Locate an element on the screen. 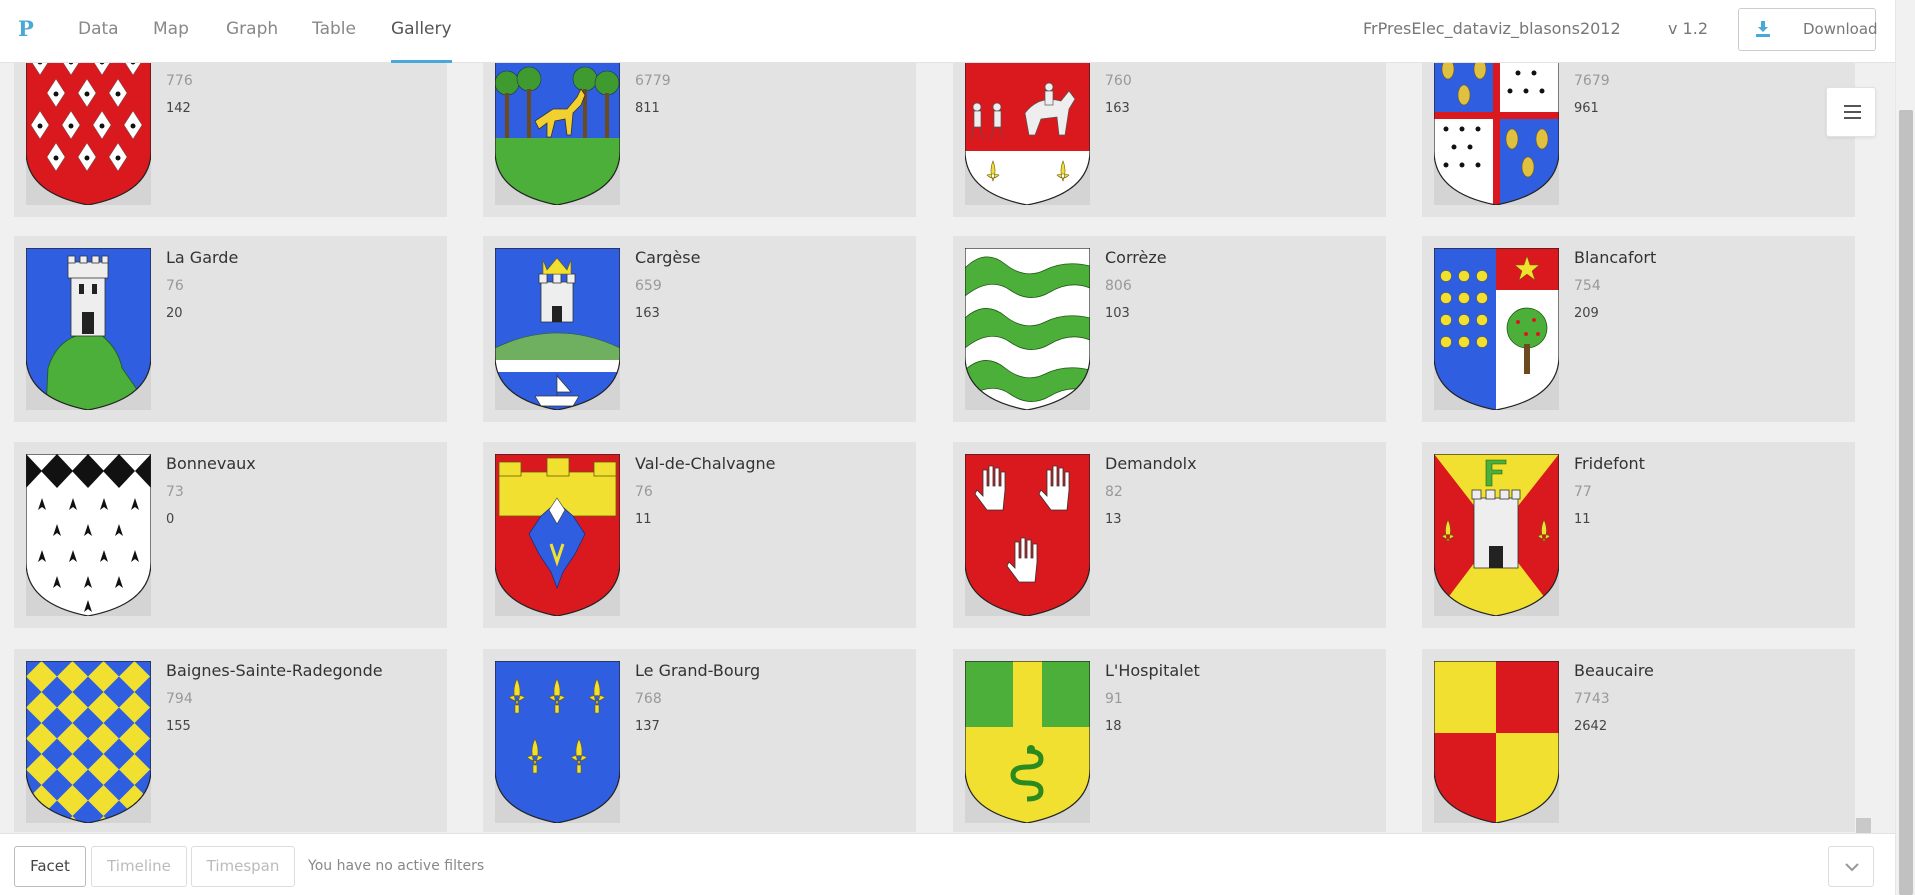  card-value-secondary: 18 is located at coordinates (1113, 726).